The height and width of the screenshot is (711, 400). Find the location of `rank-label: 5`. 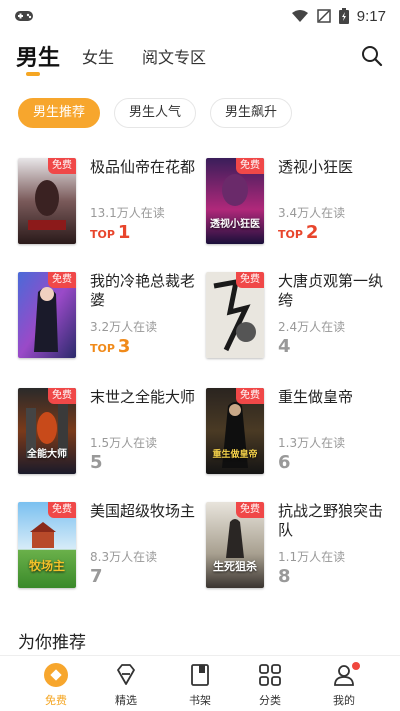

rank-label: 5 is located at coordinates (96, 462).